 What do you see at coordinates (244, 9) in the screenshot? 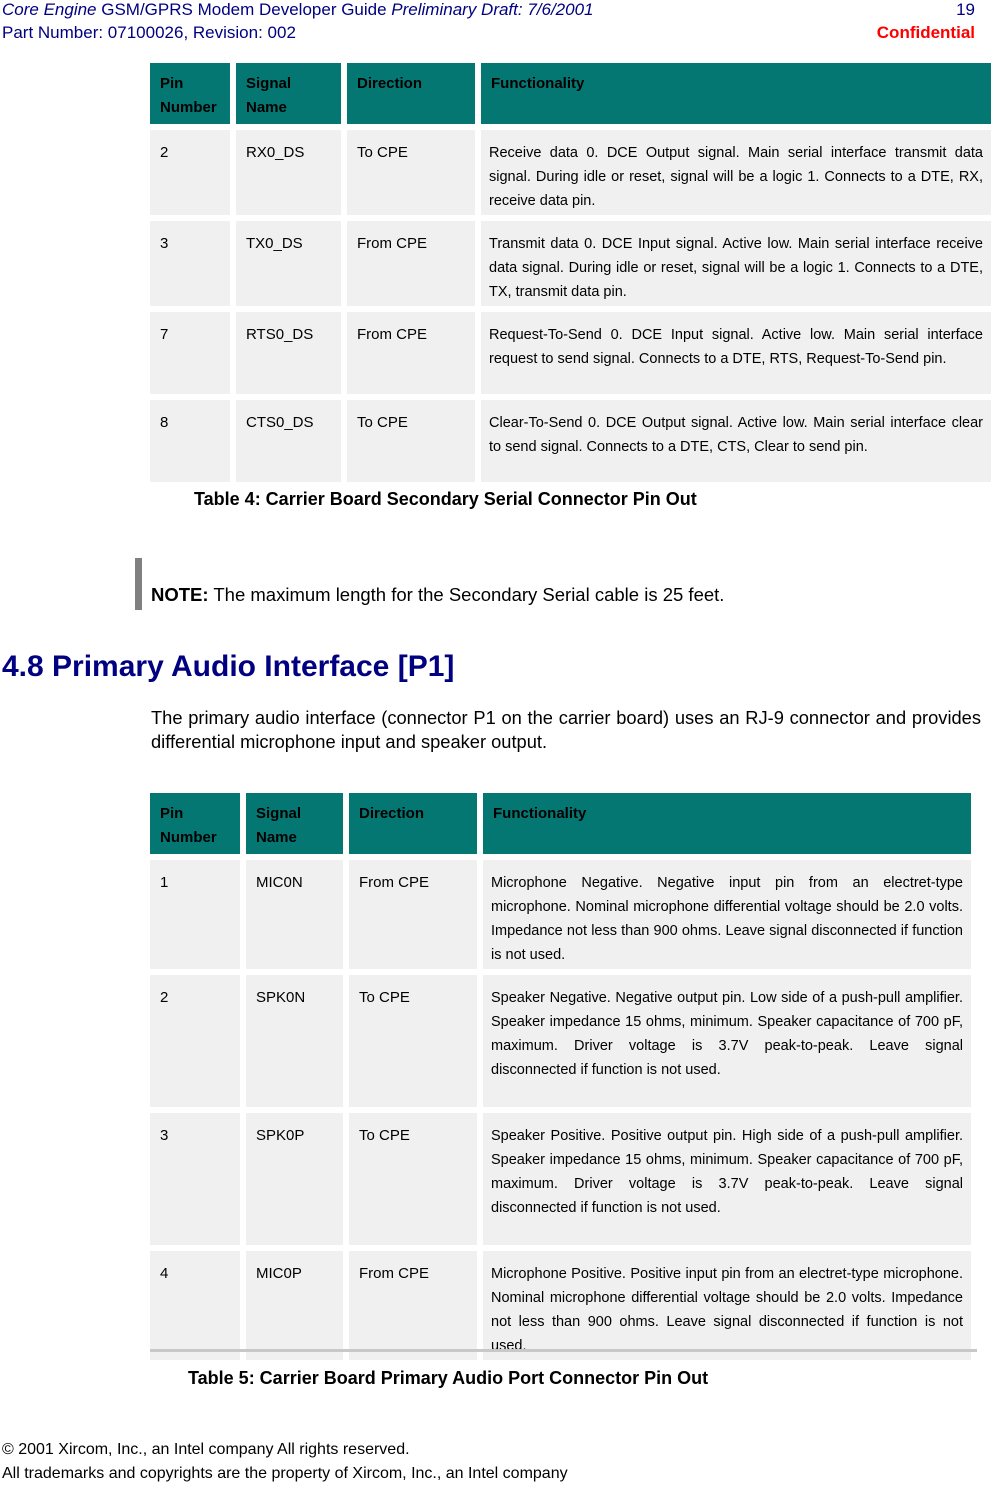
I see `doc-title: GSM/GPRS Modem Developer Guide` at bounding box center [244, 9].